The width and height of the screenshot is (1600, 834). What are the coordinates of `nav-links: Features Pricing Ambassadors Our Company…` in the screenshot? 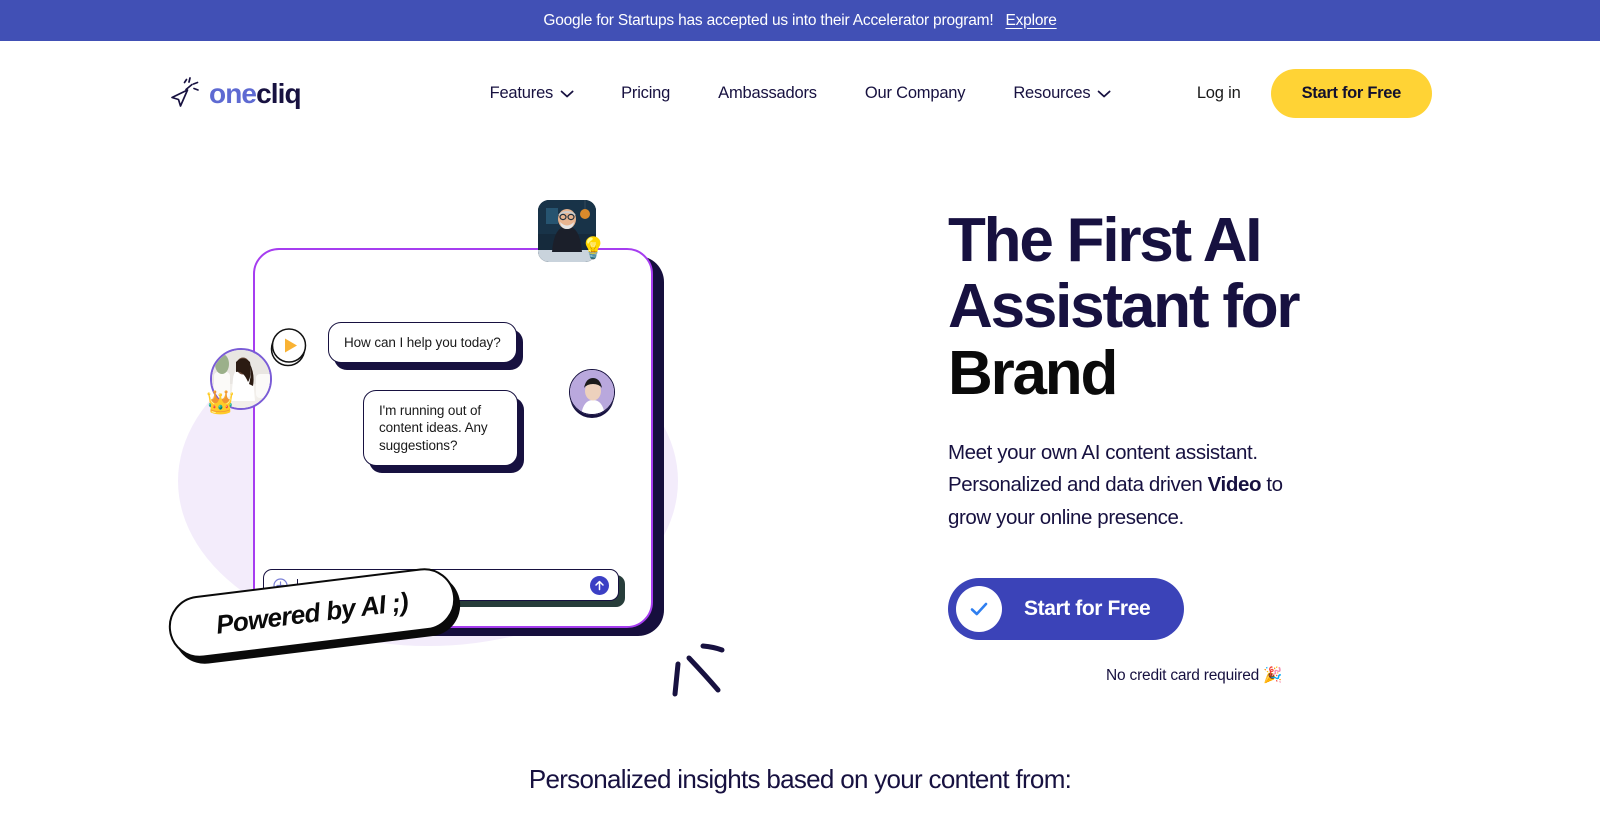 It's located at (800, 93).